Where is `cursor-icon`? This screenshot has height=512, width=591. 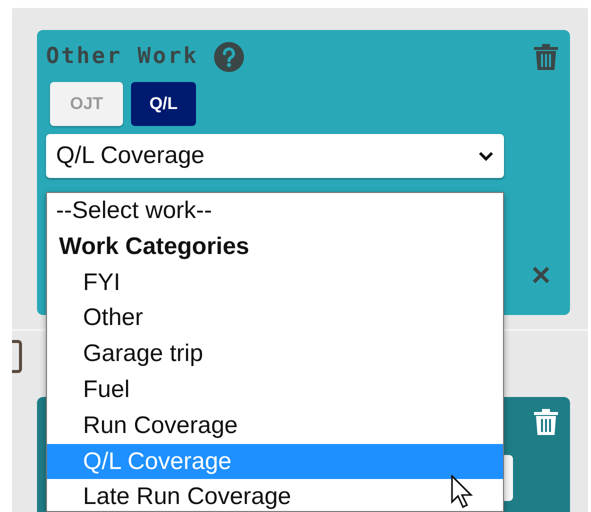 cursor-icon is located at coordinates (462, 492).